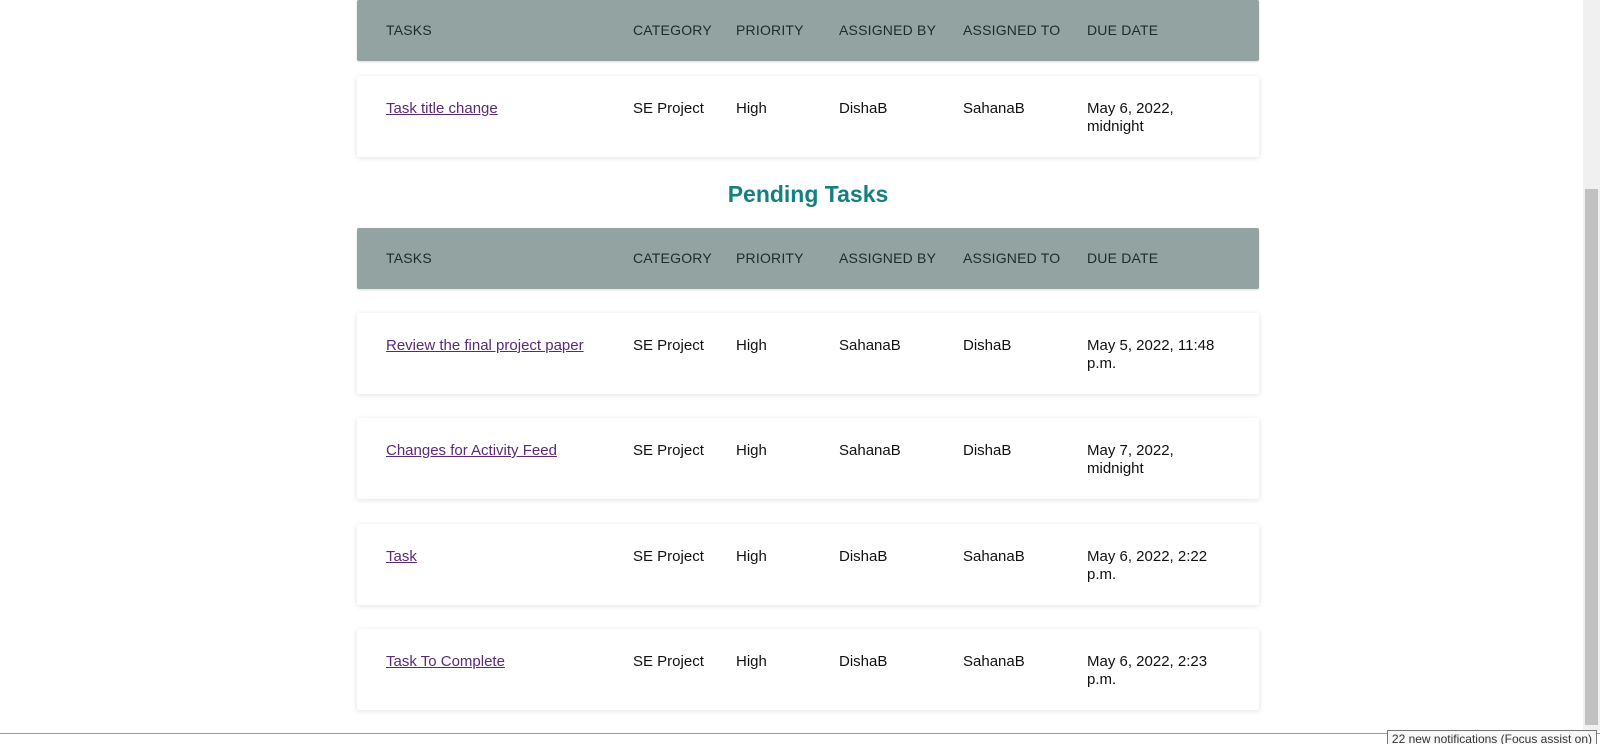 The height and width of the screenshot is (744, 1600). I want to click on bottom-divider, so click(800, 733).